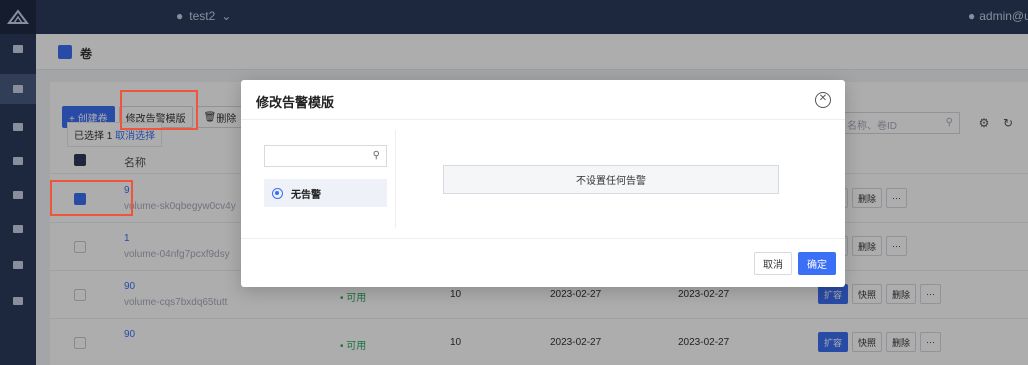  What do you see at coordinates (91, 198) in the screenshot?
I see `highlight-selected-row` at bounding box center [91, 198].